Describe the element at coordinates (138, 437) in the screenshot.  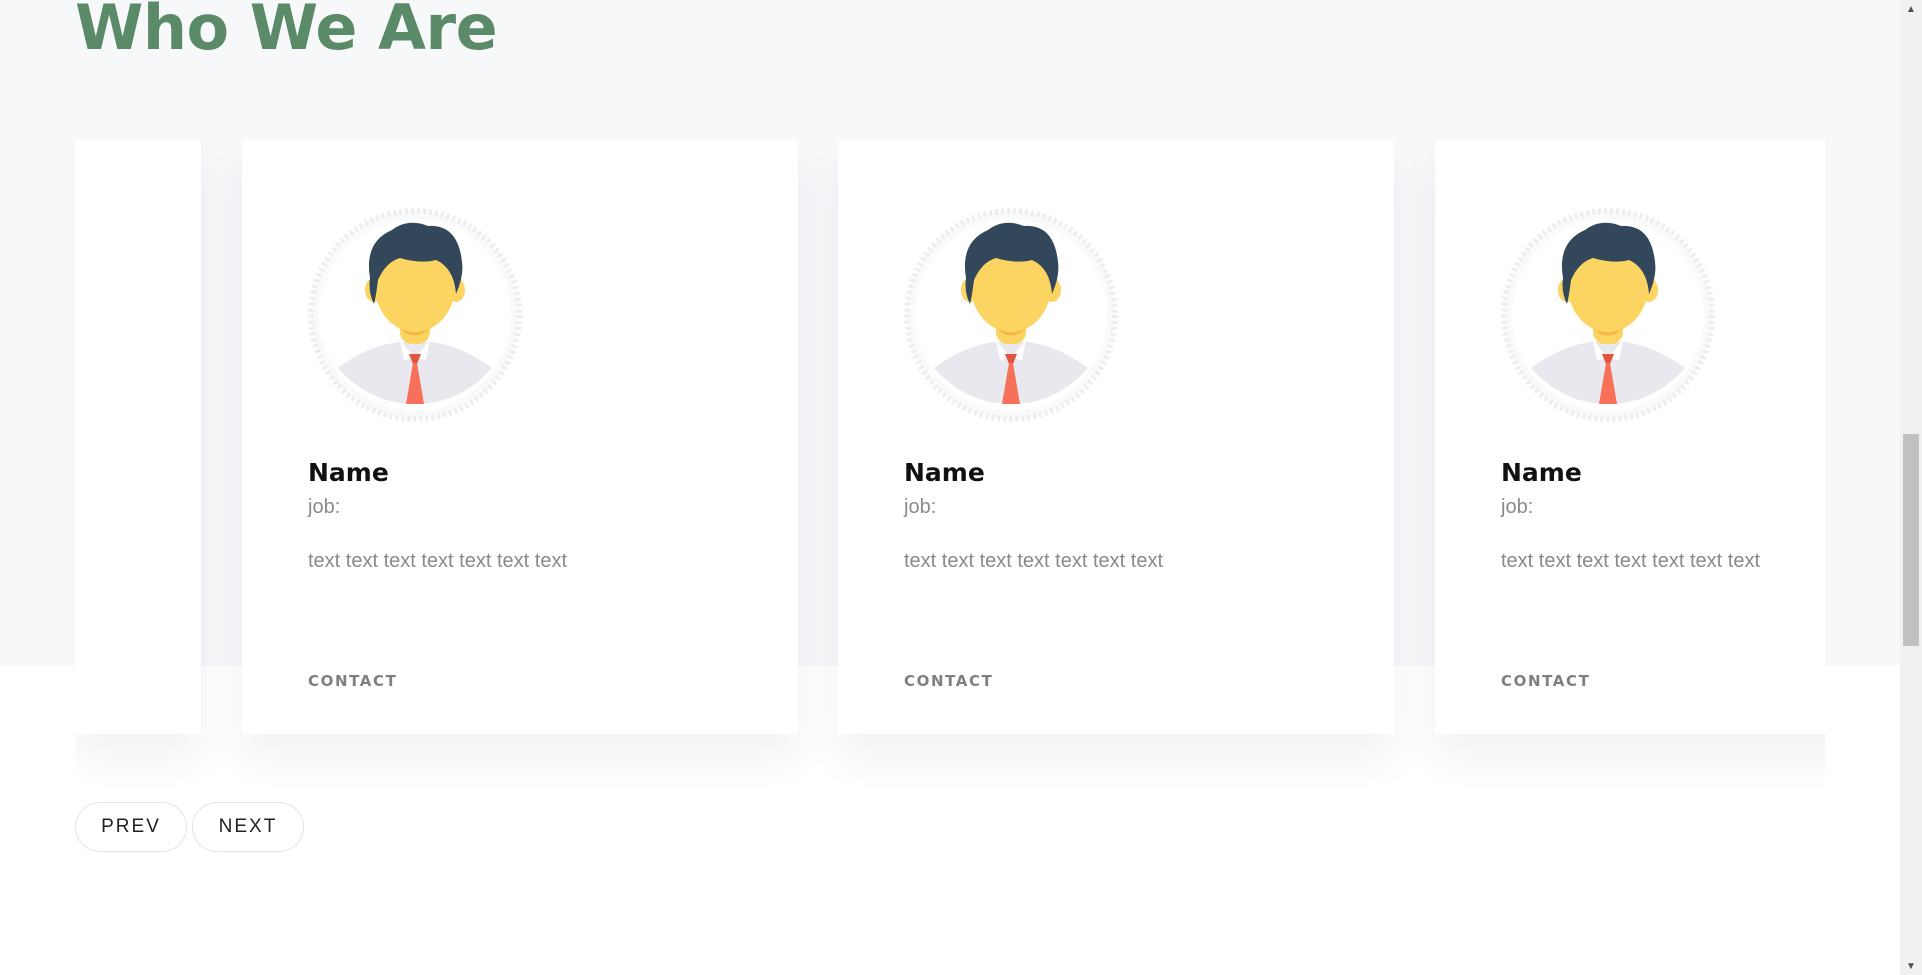
I see `team-card-partial` at that location.